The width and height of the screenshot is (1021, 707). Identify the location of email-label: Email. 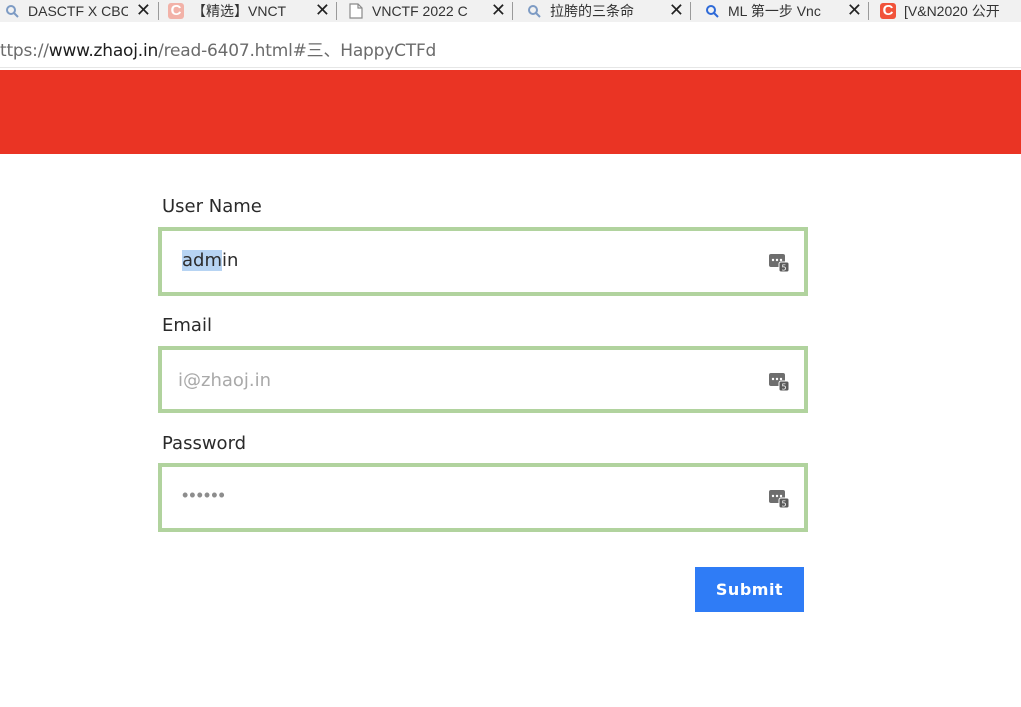
(187, 325).